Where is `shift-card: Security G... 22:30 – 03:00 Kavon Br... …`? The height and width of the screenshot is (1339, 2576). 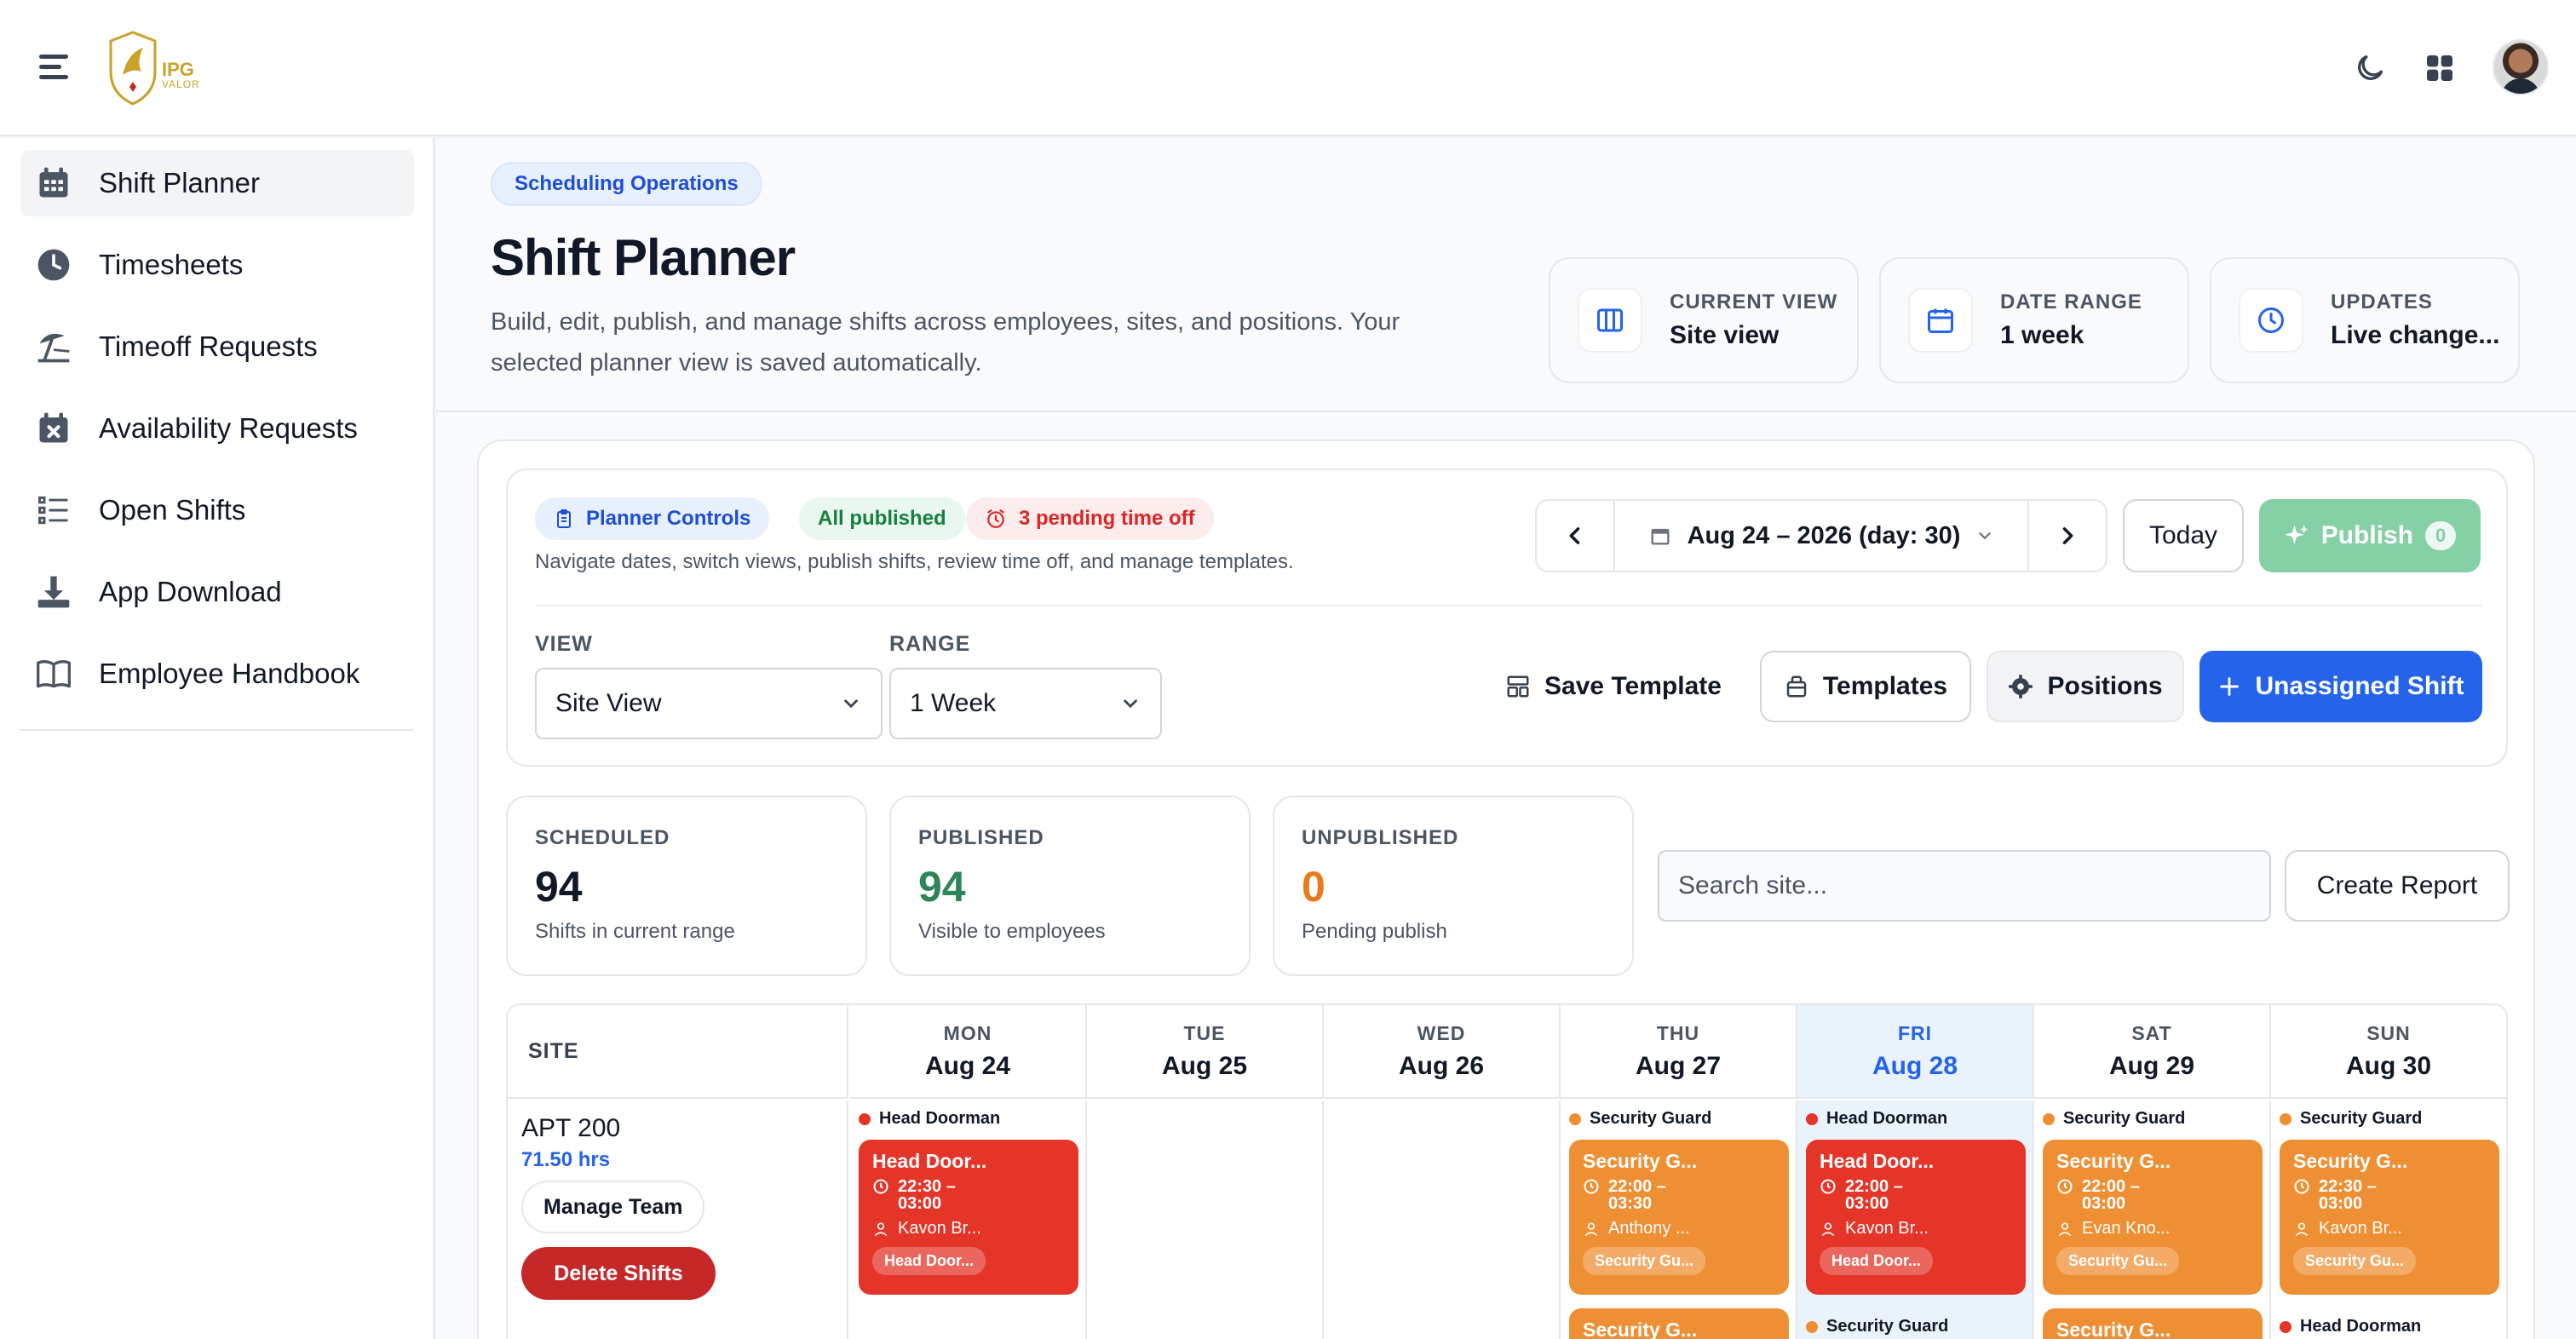 shift-card: Security G... 22:30 – 03:00 Kavon Br... … is located at coordinates (2389, 1217).